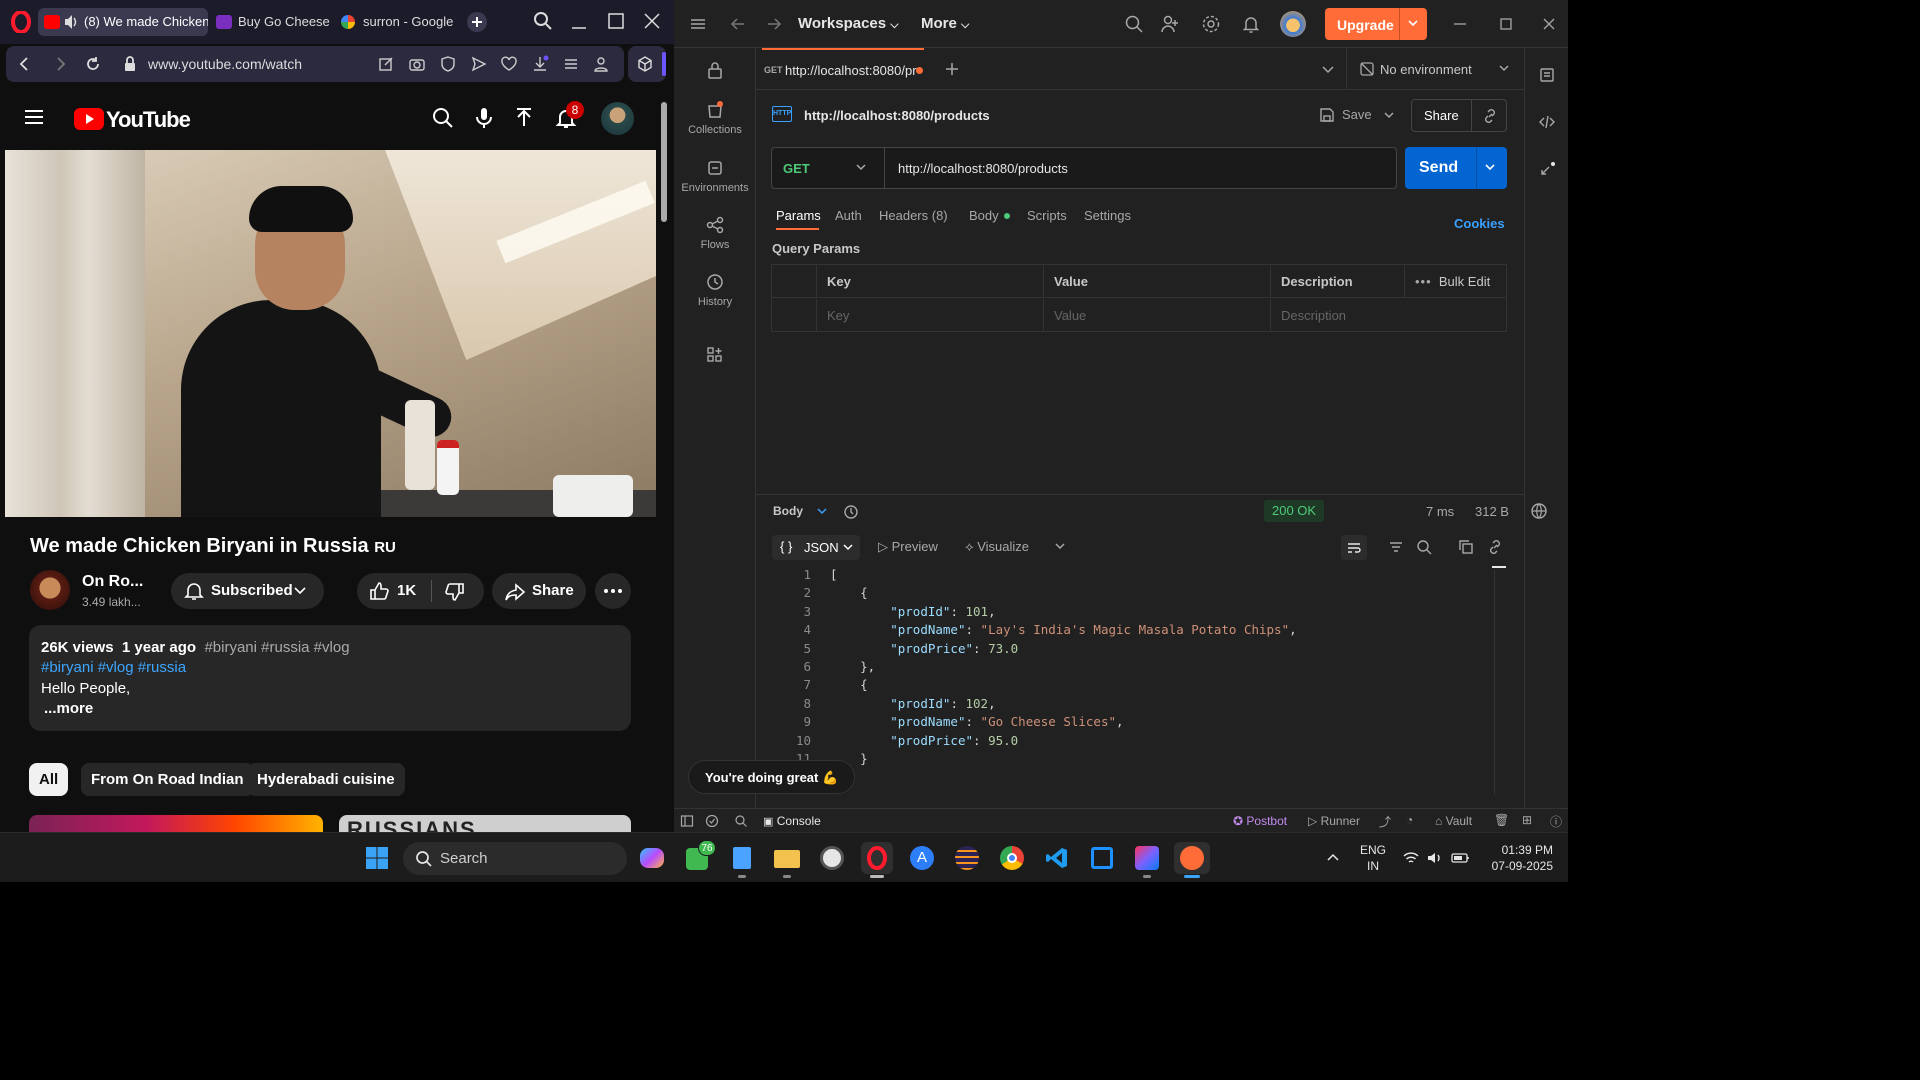 The width and height of the screenshot is (1920, 1080). What do you see at coordinates (515, 858) in the screenshot?
I see `taskbar-search: Search` at bounding box center [515, 858].